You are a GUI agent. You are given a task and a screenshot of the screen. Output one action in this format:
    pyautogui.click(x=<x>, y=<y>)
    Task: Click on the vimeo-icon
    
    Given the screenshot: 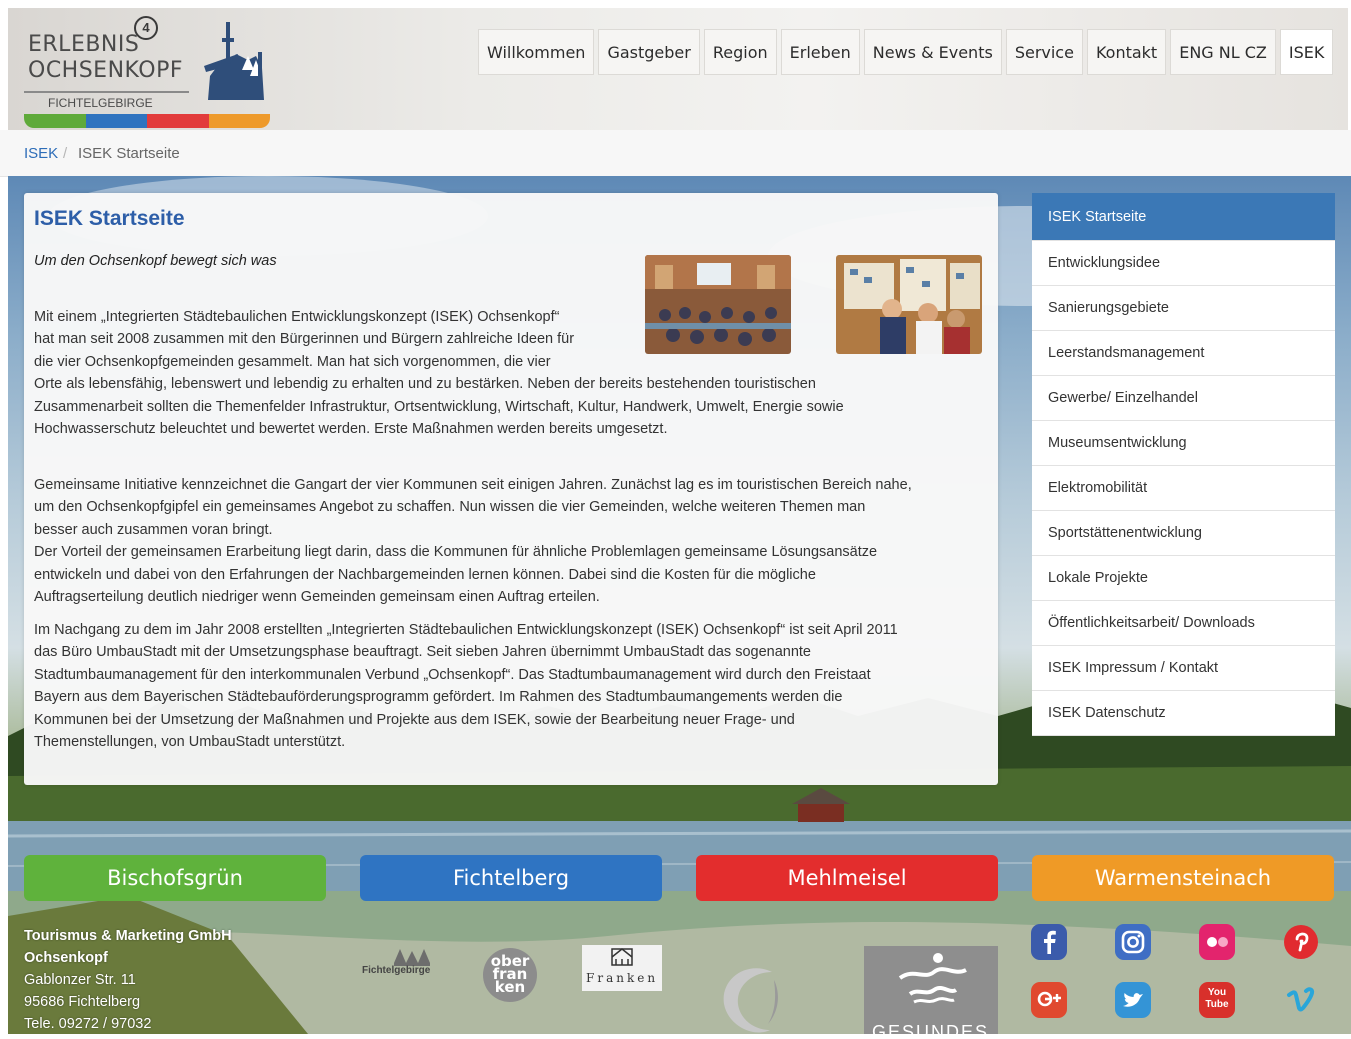 What is the action you would take?
    pyautogui.click(x=1301, y=1000)
    